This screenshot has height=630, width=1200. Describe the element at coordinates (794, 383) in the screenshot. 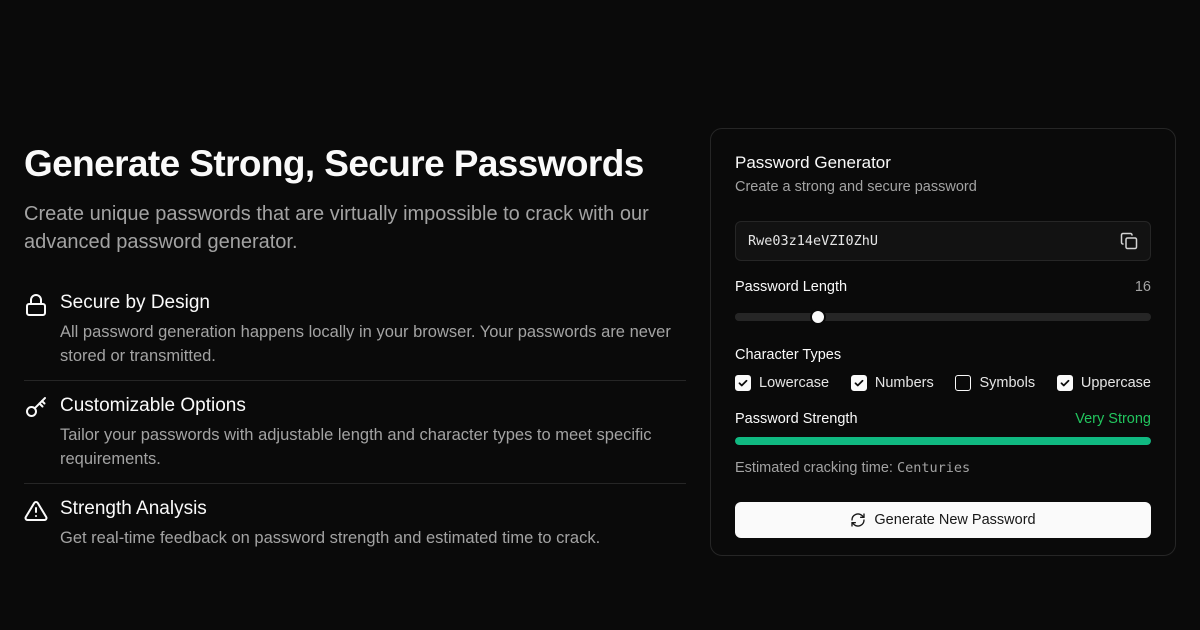

I see `checkbox-label: Lowercase` at that location.